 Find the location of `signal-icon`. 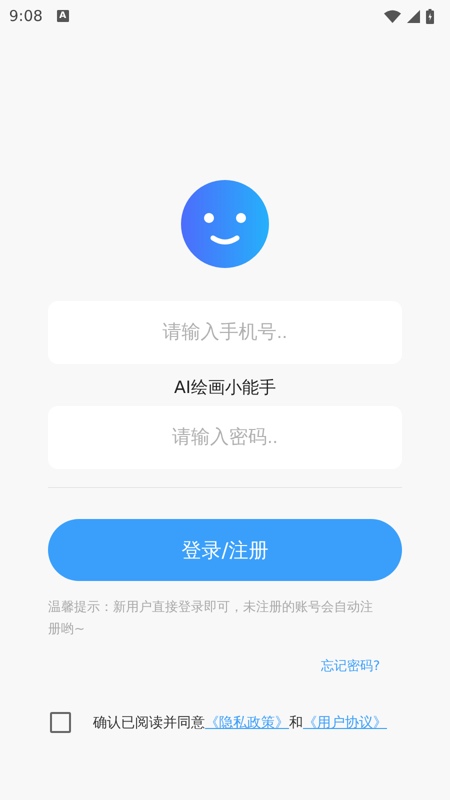

signal-icon is located at coordinates (413, 16).